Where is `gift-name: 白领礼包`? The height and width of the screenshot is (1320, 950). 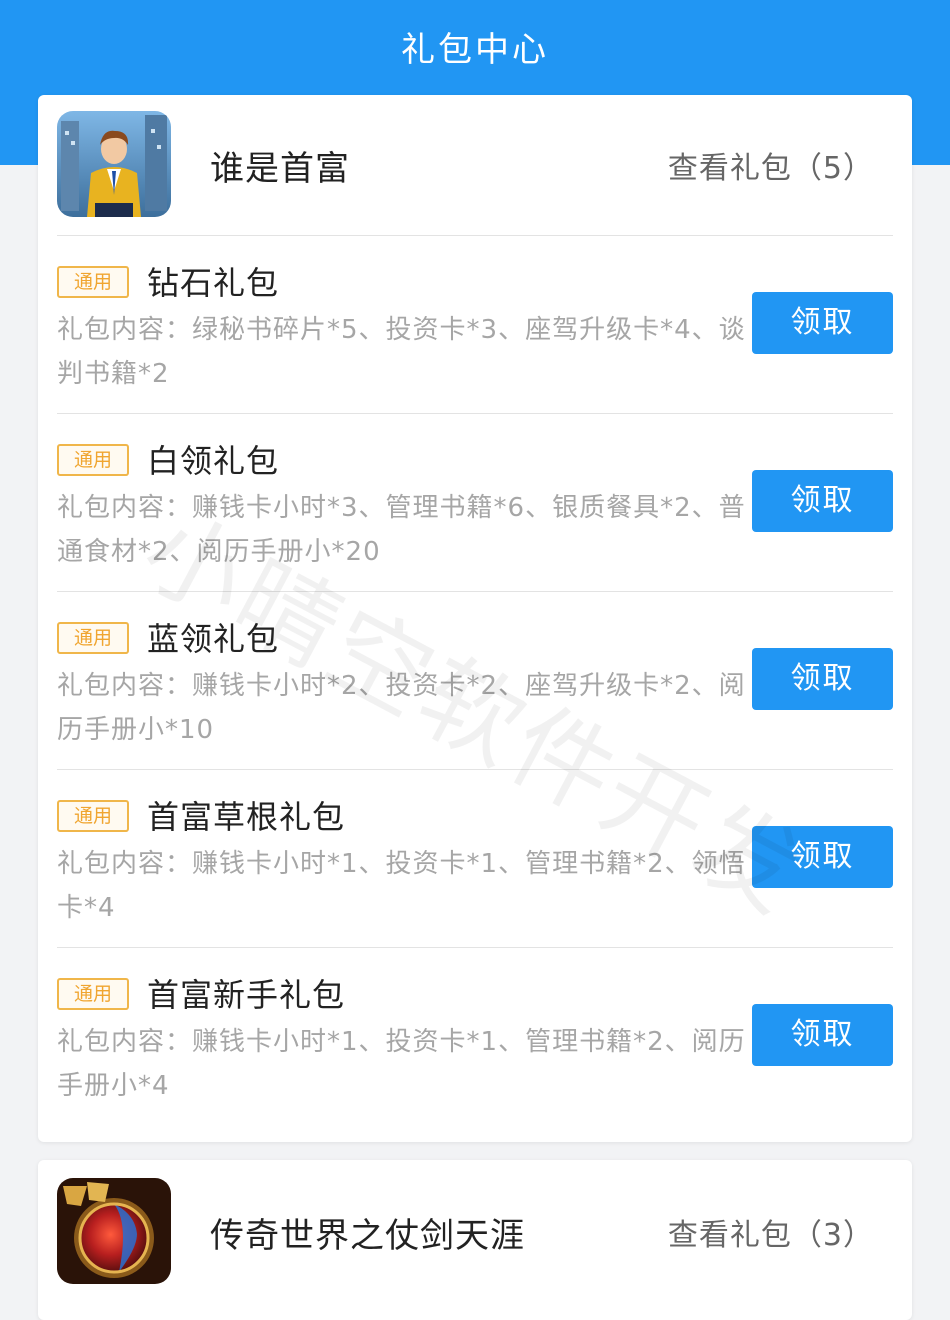 gift-name: 白领礼包 is located at coordinates (213, 461).